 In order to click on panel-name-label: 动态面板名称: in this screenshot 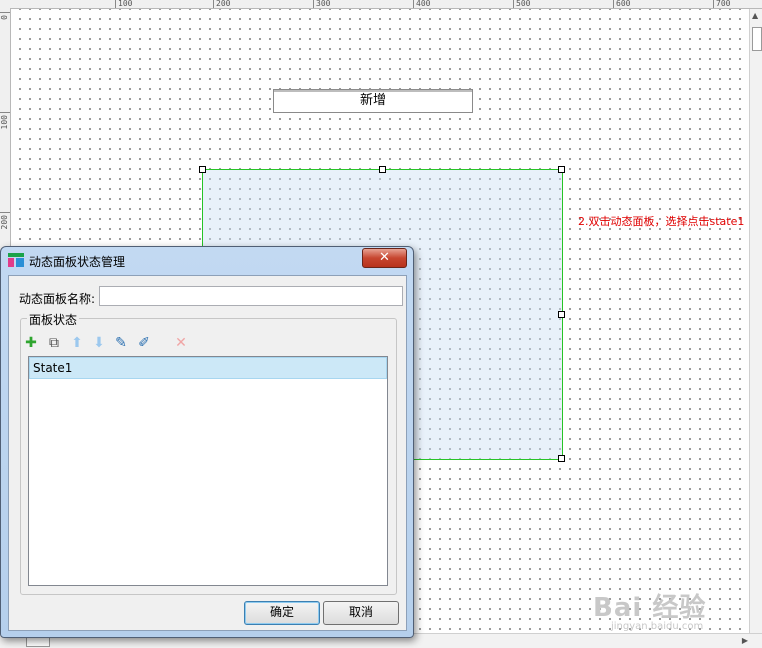, I will do `click(57, 299)`.